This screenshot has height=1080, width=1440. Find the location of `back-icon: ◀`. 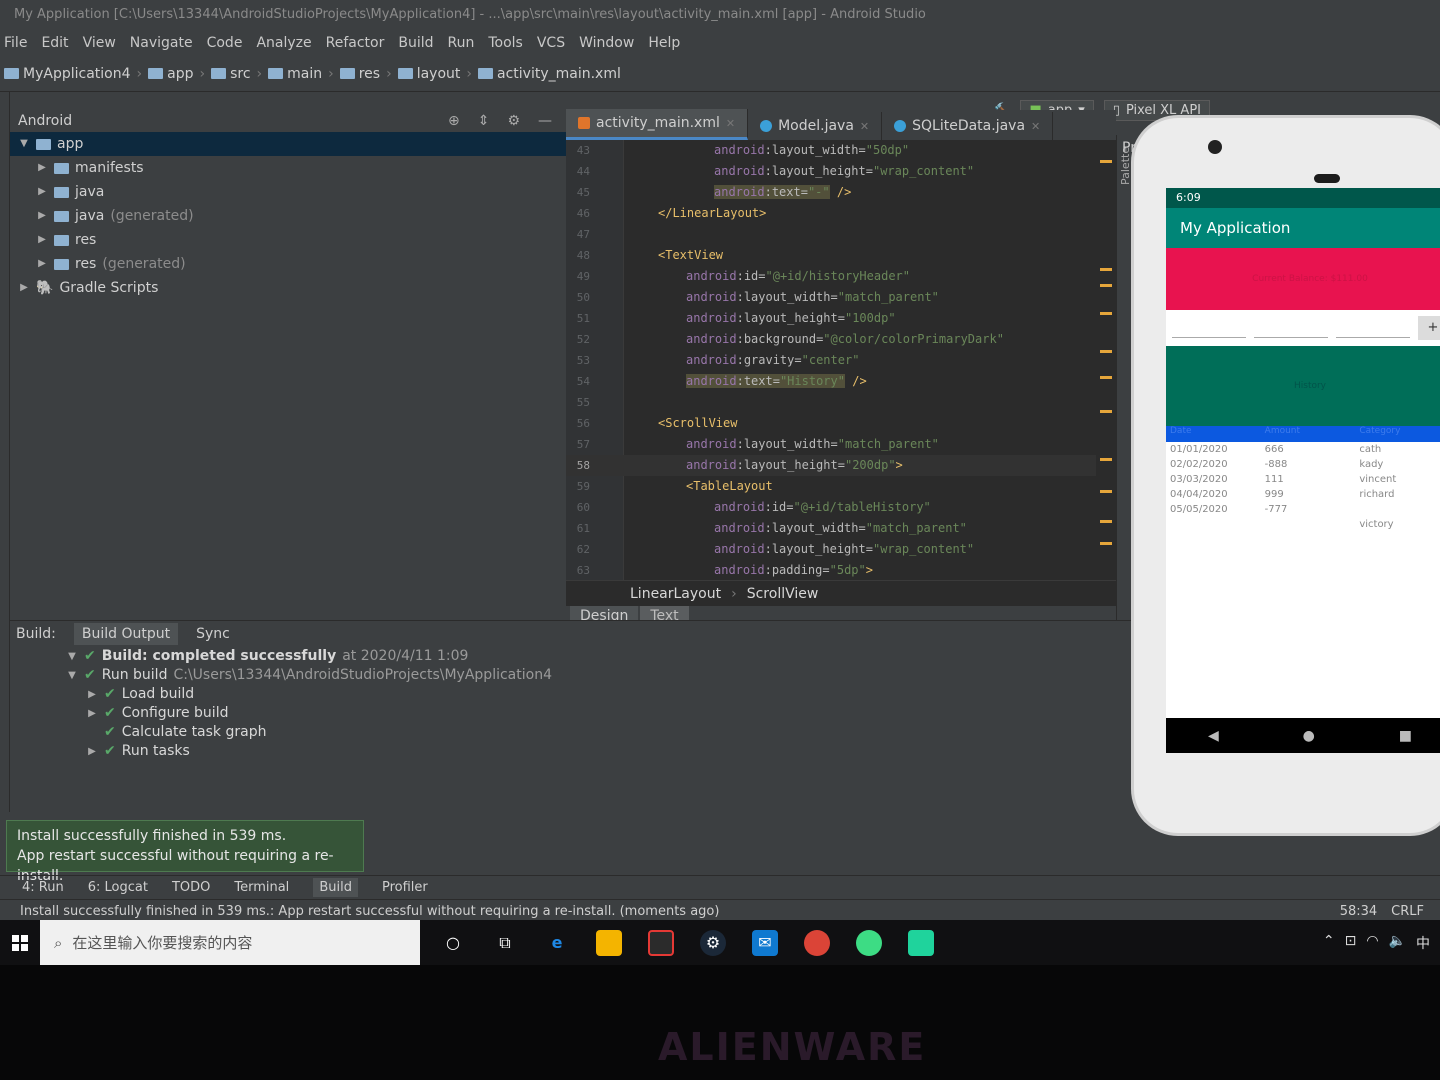

back-icon: ◀ is located at coordinates (1213, 736).